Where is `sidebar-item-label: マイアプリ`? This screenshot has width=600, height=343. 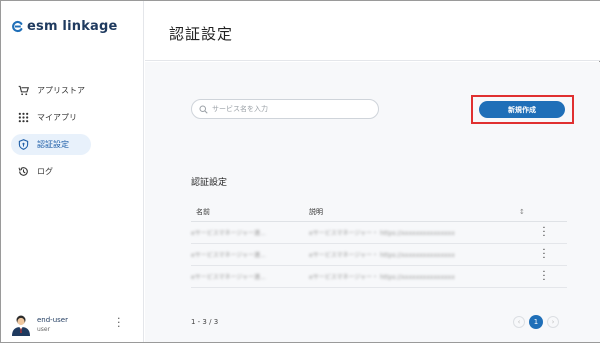
sidebar-item-label: マイアプリ is located at coordinates (57, 117).